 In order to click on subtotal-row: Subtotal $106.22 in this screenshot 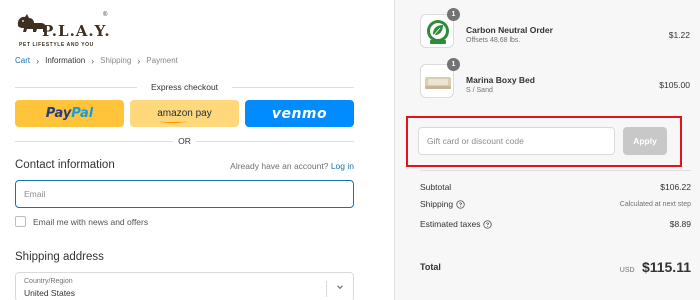, I will do `click(555, 187)`.